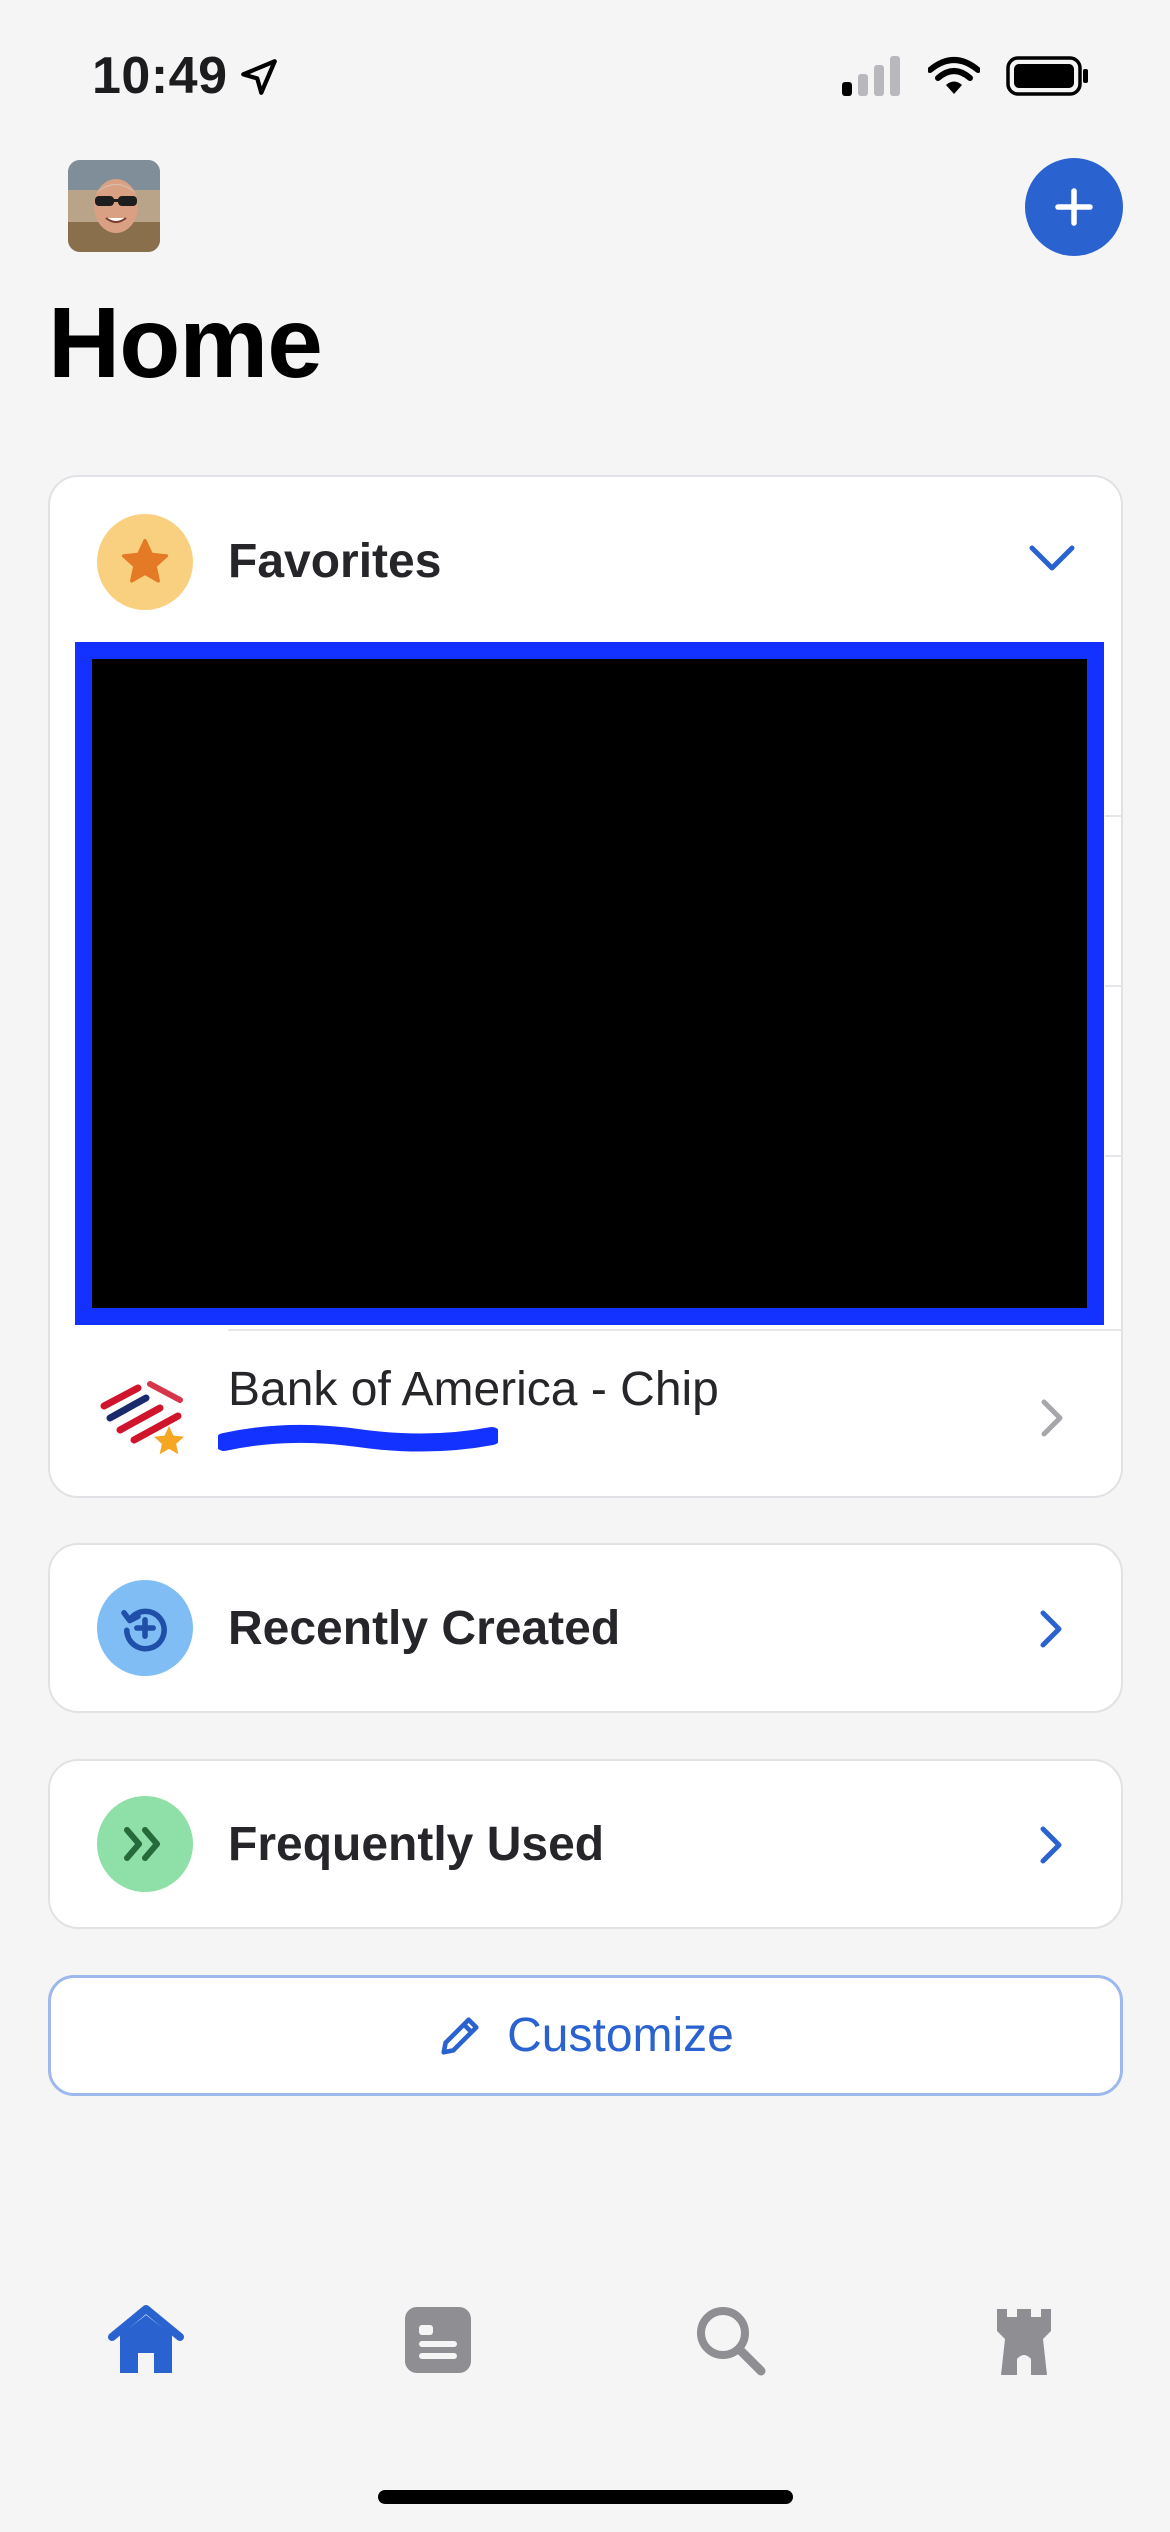  I want to click on recently-created-icon-badge, so click(145, 1628).